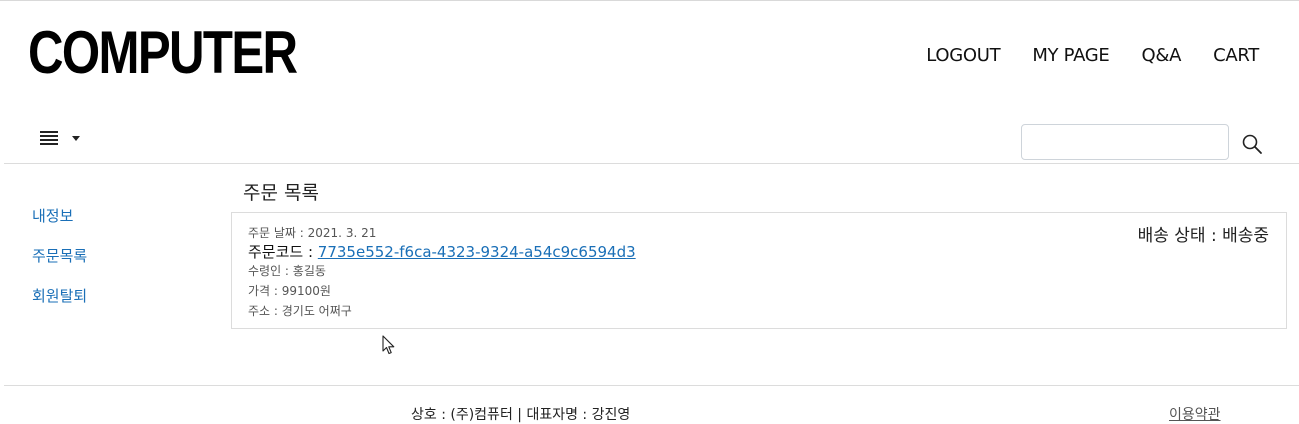 Image resolution: width=1299 pixels, height=424 pixels. What do you see at coordinates (963, 55) in the screenshot?
I see `logout-link: LOGOUT` at bounding box center [963, 55].